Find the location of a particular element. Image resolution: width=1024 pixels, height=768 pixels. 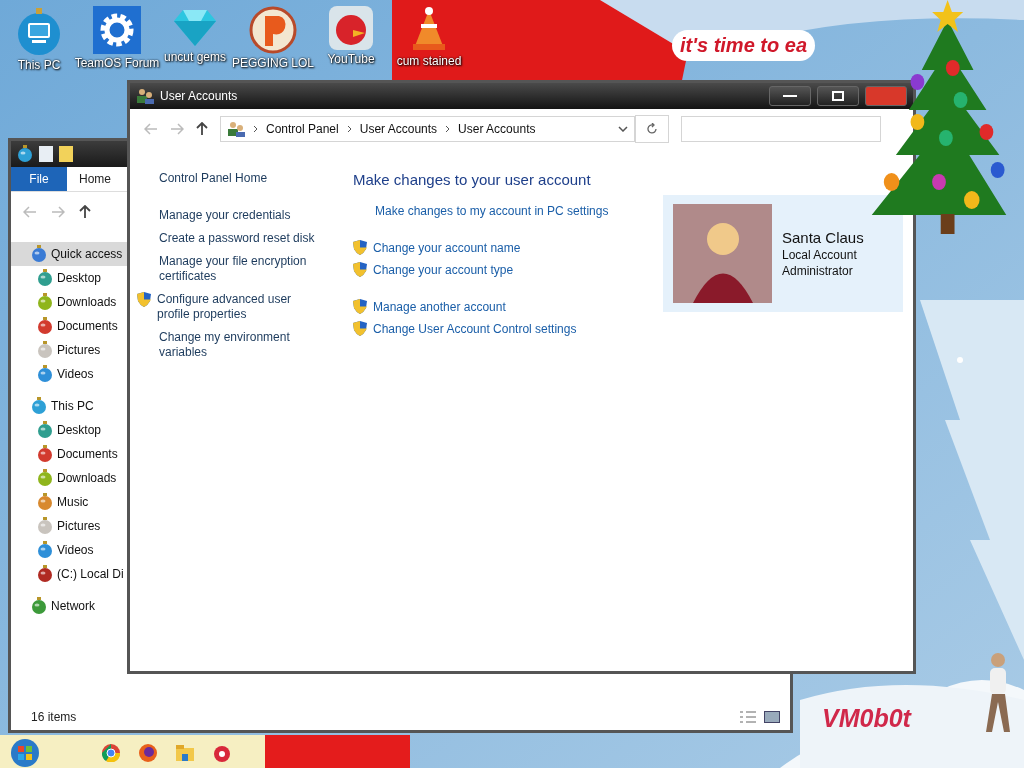

sidebar-link: Change my environment variables is located at coordinates (239, 345).